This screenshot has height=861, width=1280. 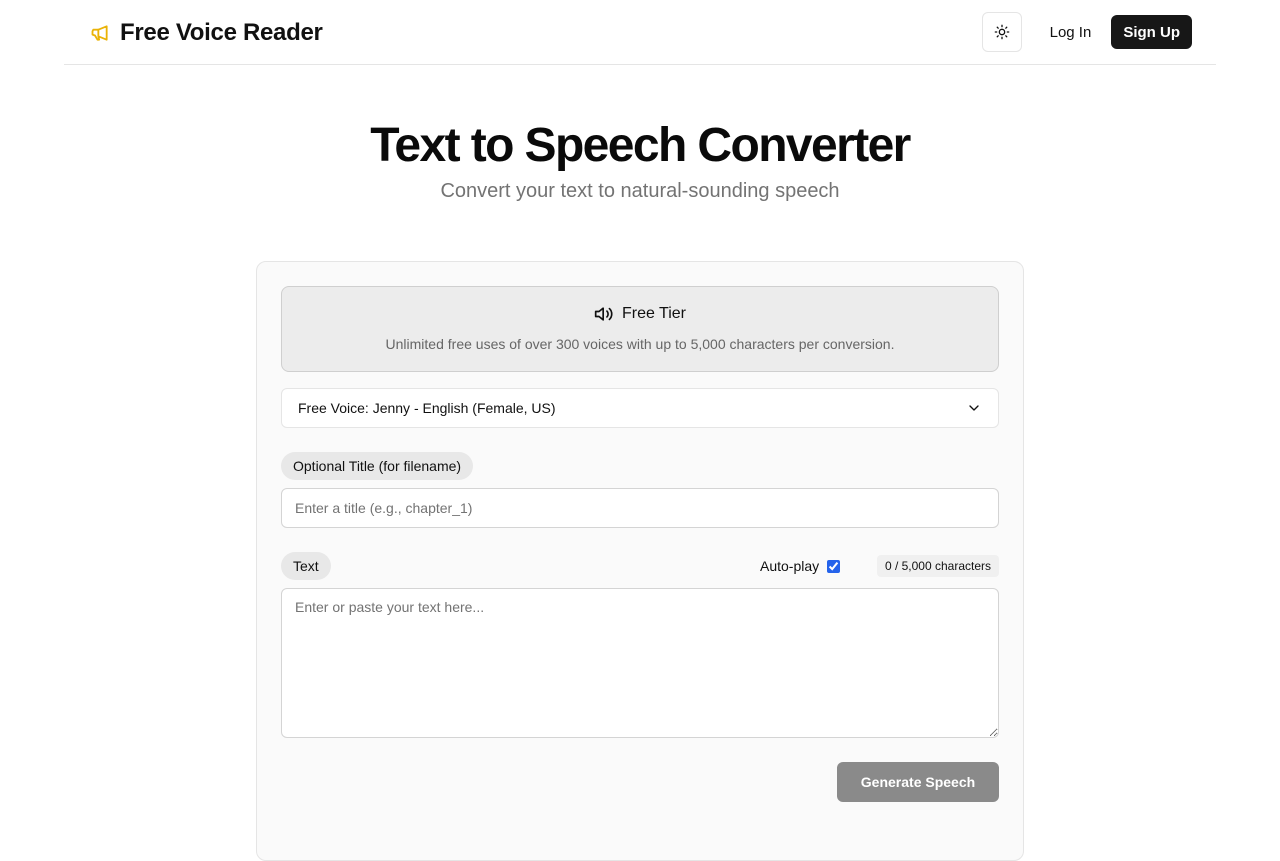 I want to click on sun-icon, so click(x=1002, y=32).